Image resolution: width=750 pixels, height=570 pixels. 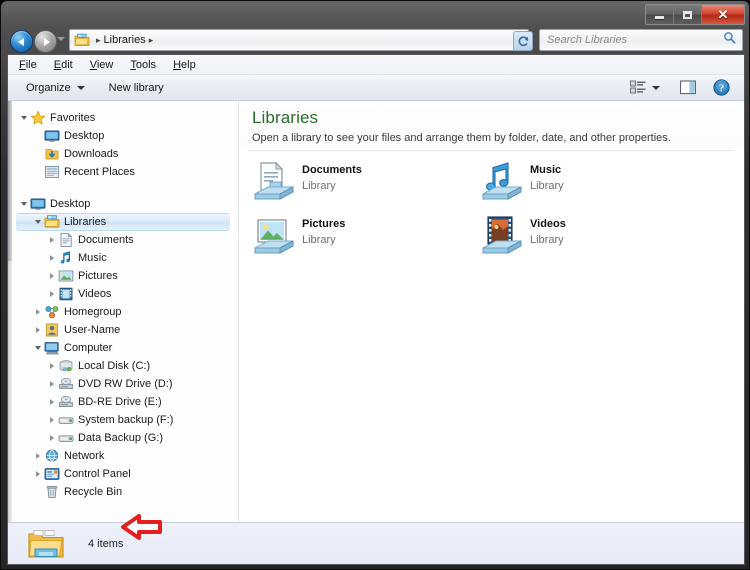 What do you see at coordinates (143, 65) in the screenshot?
I see `menu-tools: Tools` at bounding box center [143, 65].